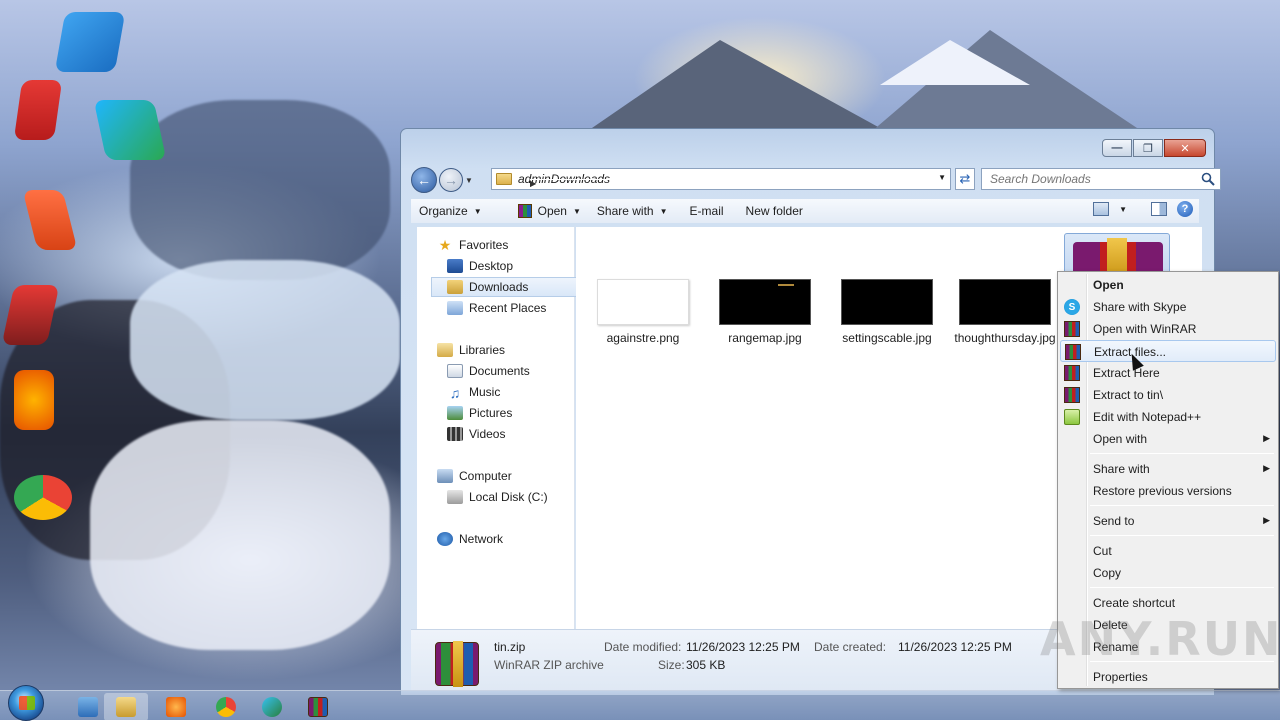  Describe the element at coordinates (1185, 148) in the screenshot. I see `close-button: ✕` at that location.